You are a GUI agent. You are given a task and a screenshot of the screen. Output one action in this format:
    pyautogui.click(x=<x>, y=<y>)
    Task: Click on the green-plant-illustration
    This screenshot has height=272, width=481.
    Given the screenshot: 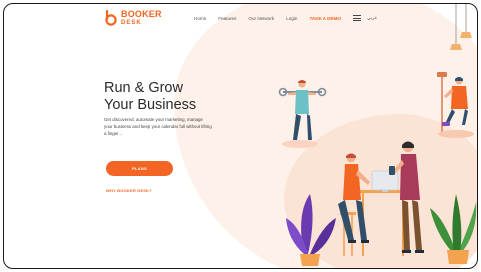 What is the action you would take?
    pyautogui.click(x=453, y=229)
    